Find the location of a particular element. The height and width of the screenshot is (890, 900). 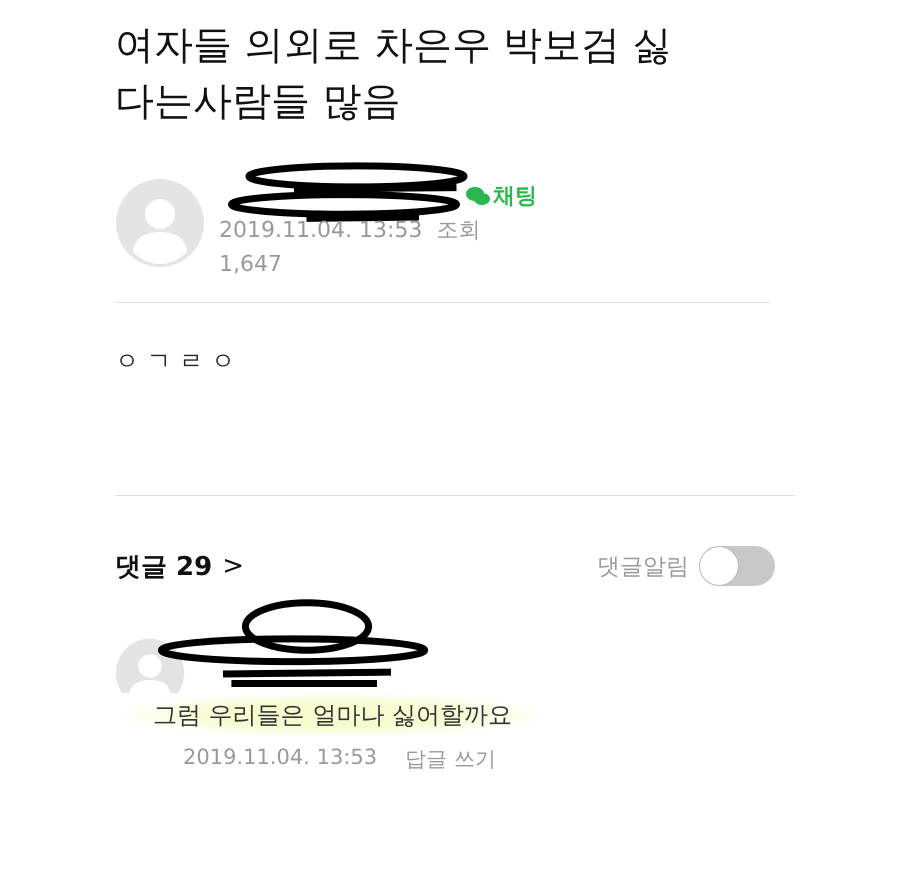

post-meta: 2019.11.04. 13:53 조회 1,647 is located at coordinates (350, 248).